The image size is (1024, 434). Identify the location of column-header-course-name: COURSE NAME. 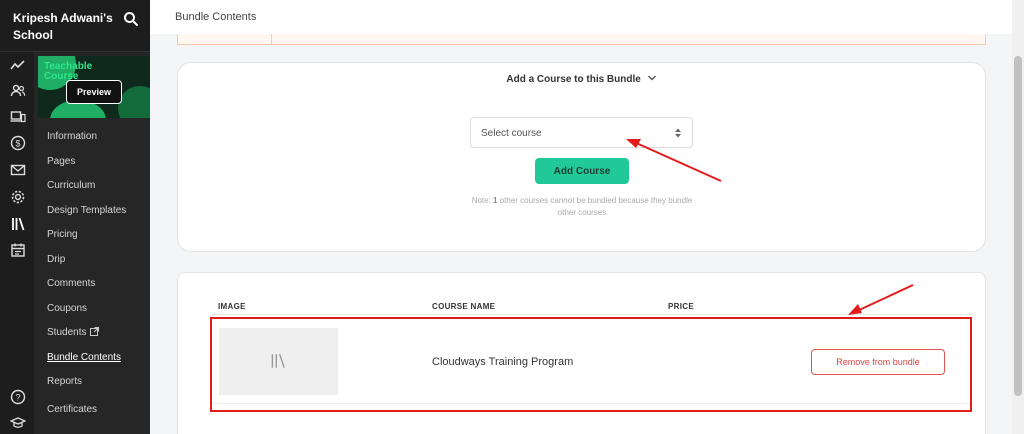
(464, 306).